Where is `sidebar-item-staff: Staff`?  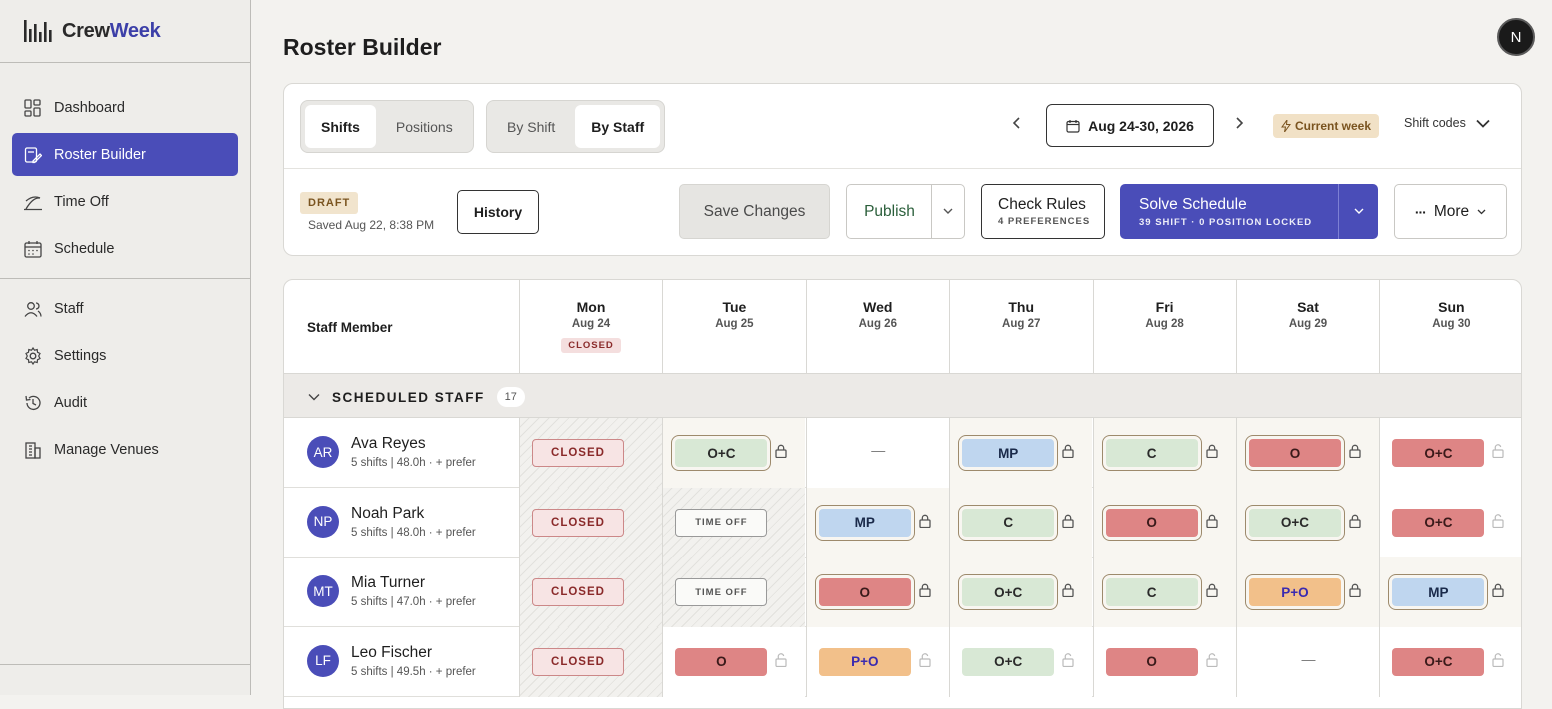
sidebar-item-staff: Staff is located at coordinates (125, 308).